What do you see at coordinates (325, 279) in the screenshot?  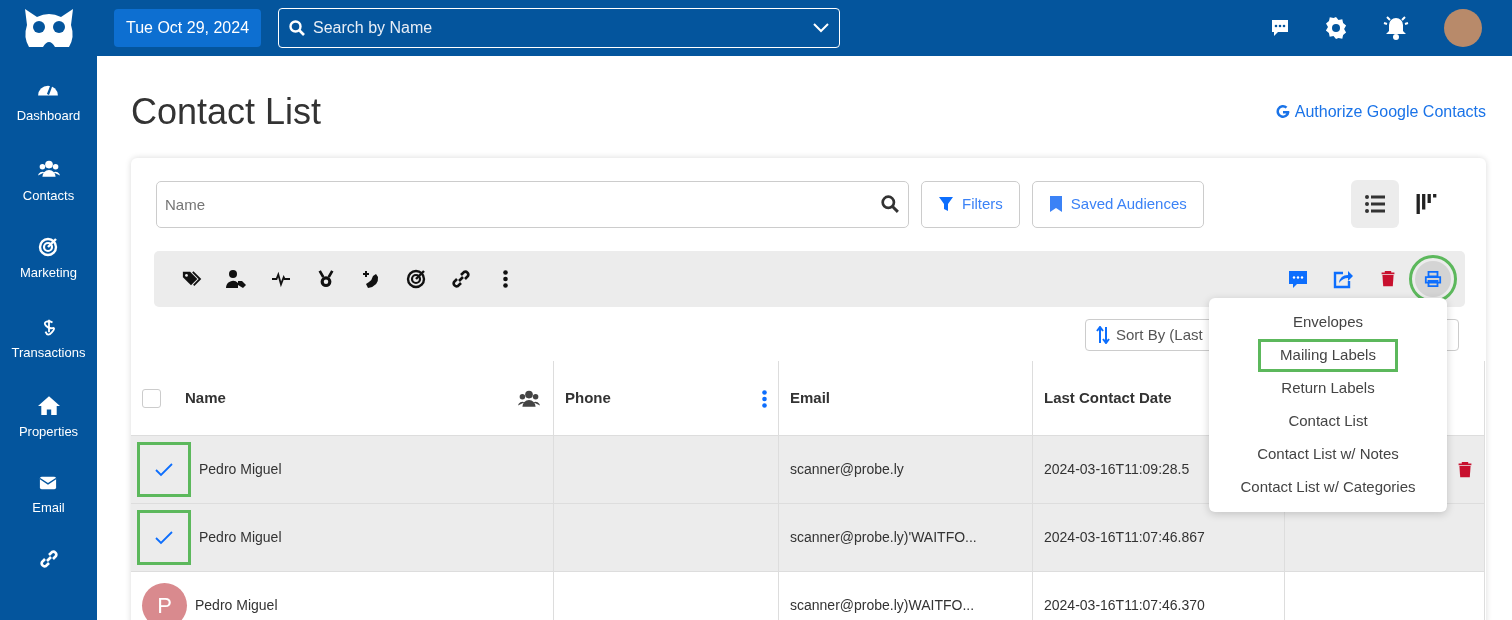 I see `medal-icon` at bounding box center [325, 279].